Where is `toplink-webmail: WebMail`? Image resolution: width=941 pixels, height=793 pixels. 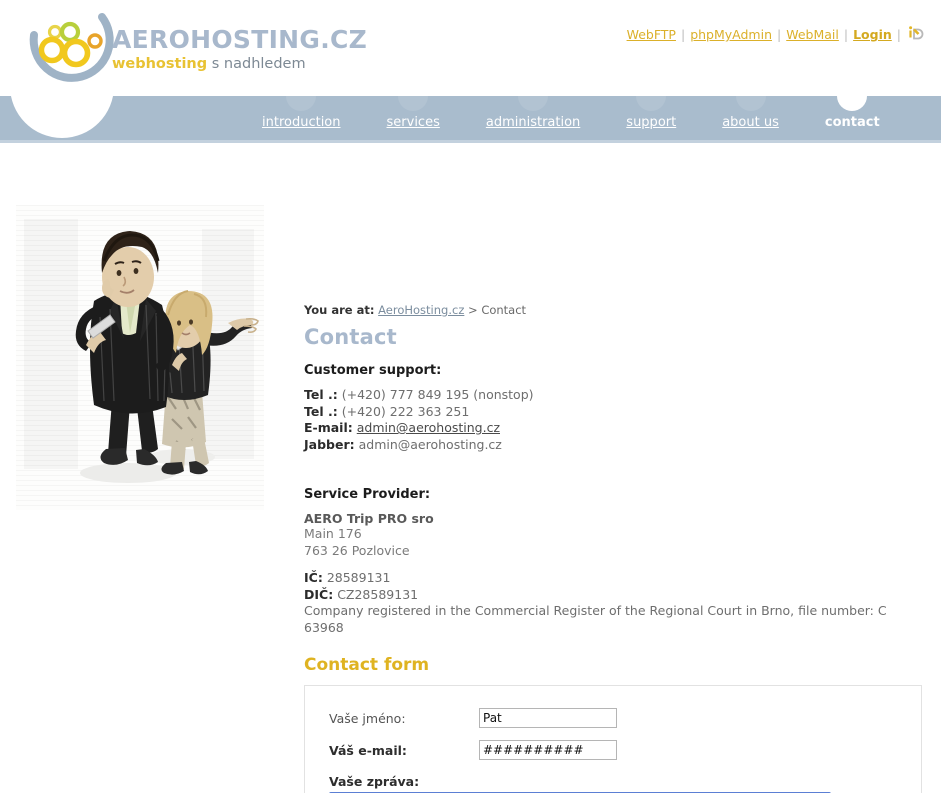 toplink-webmail: WebMail is located at coordinates (812, 34).